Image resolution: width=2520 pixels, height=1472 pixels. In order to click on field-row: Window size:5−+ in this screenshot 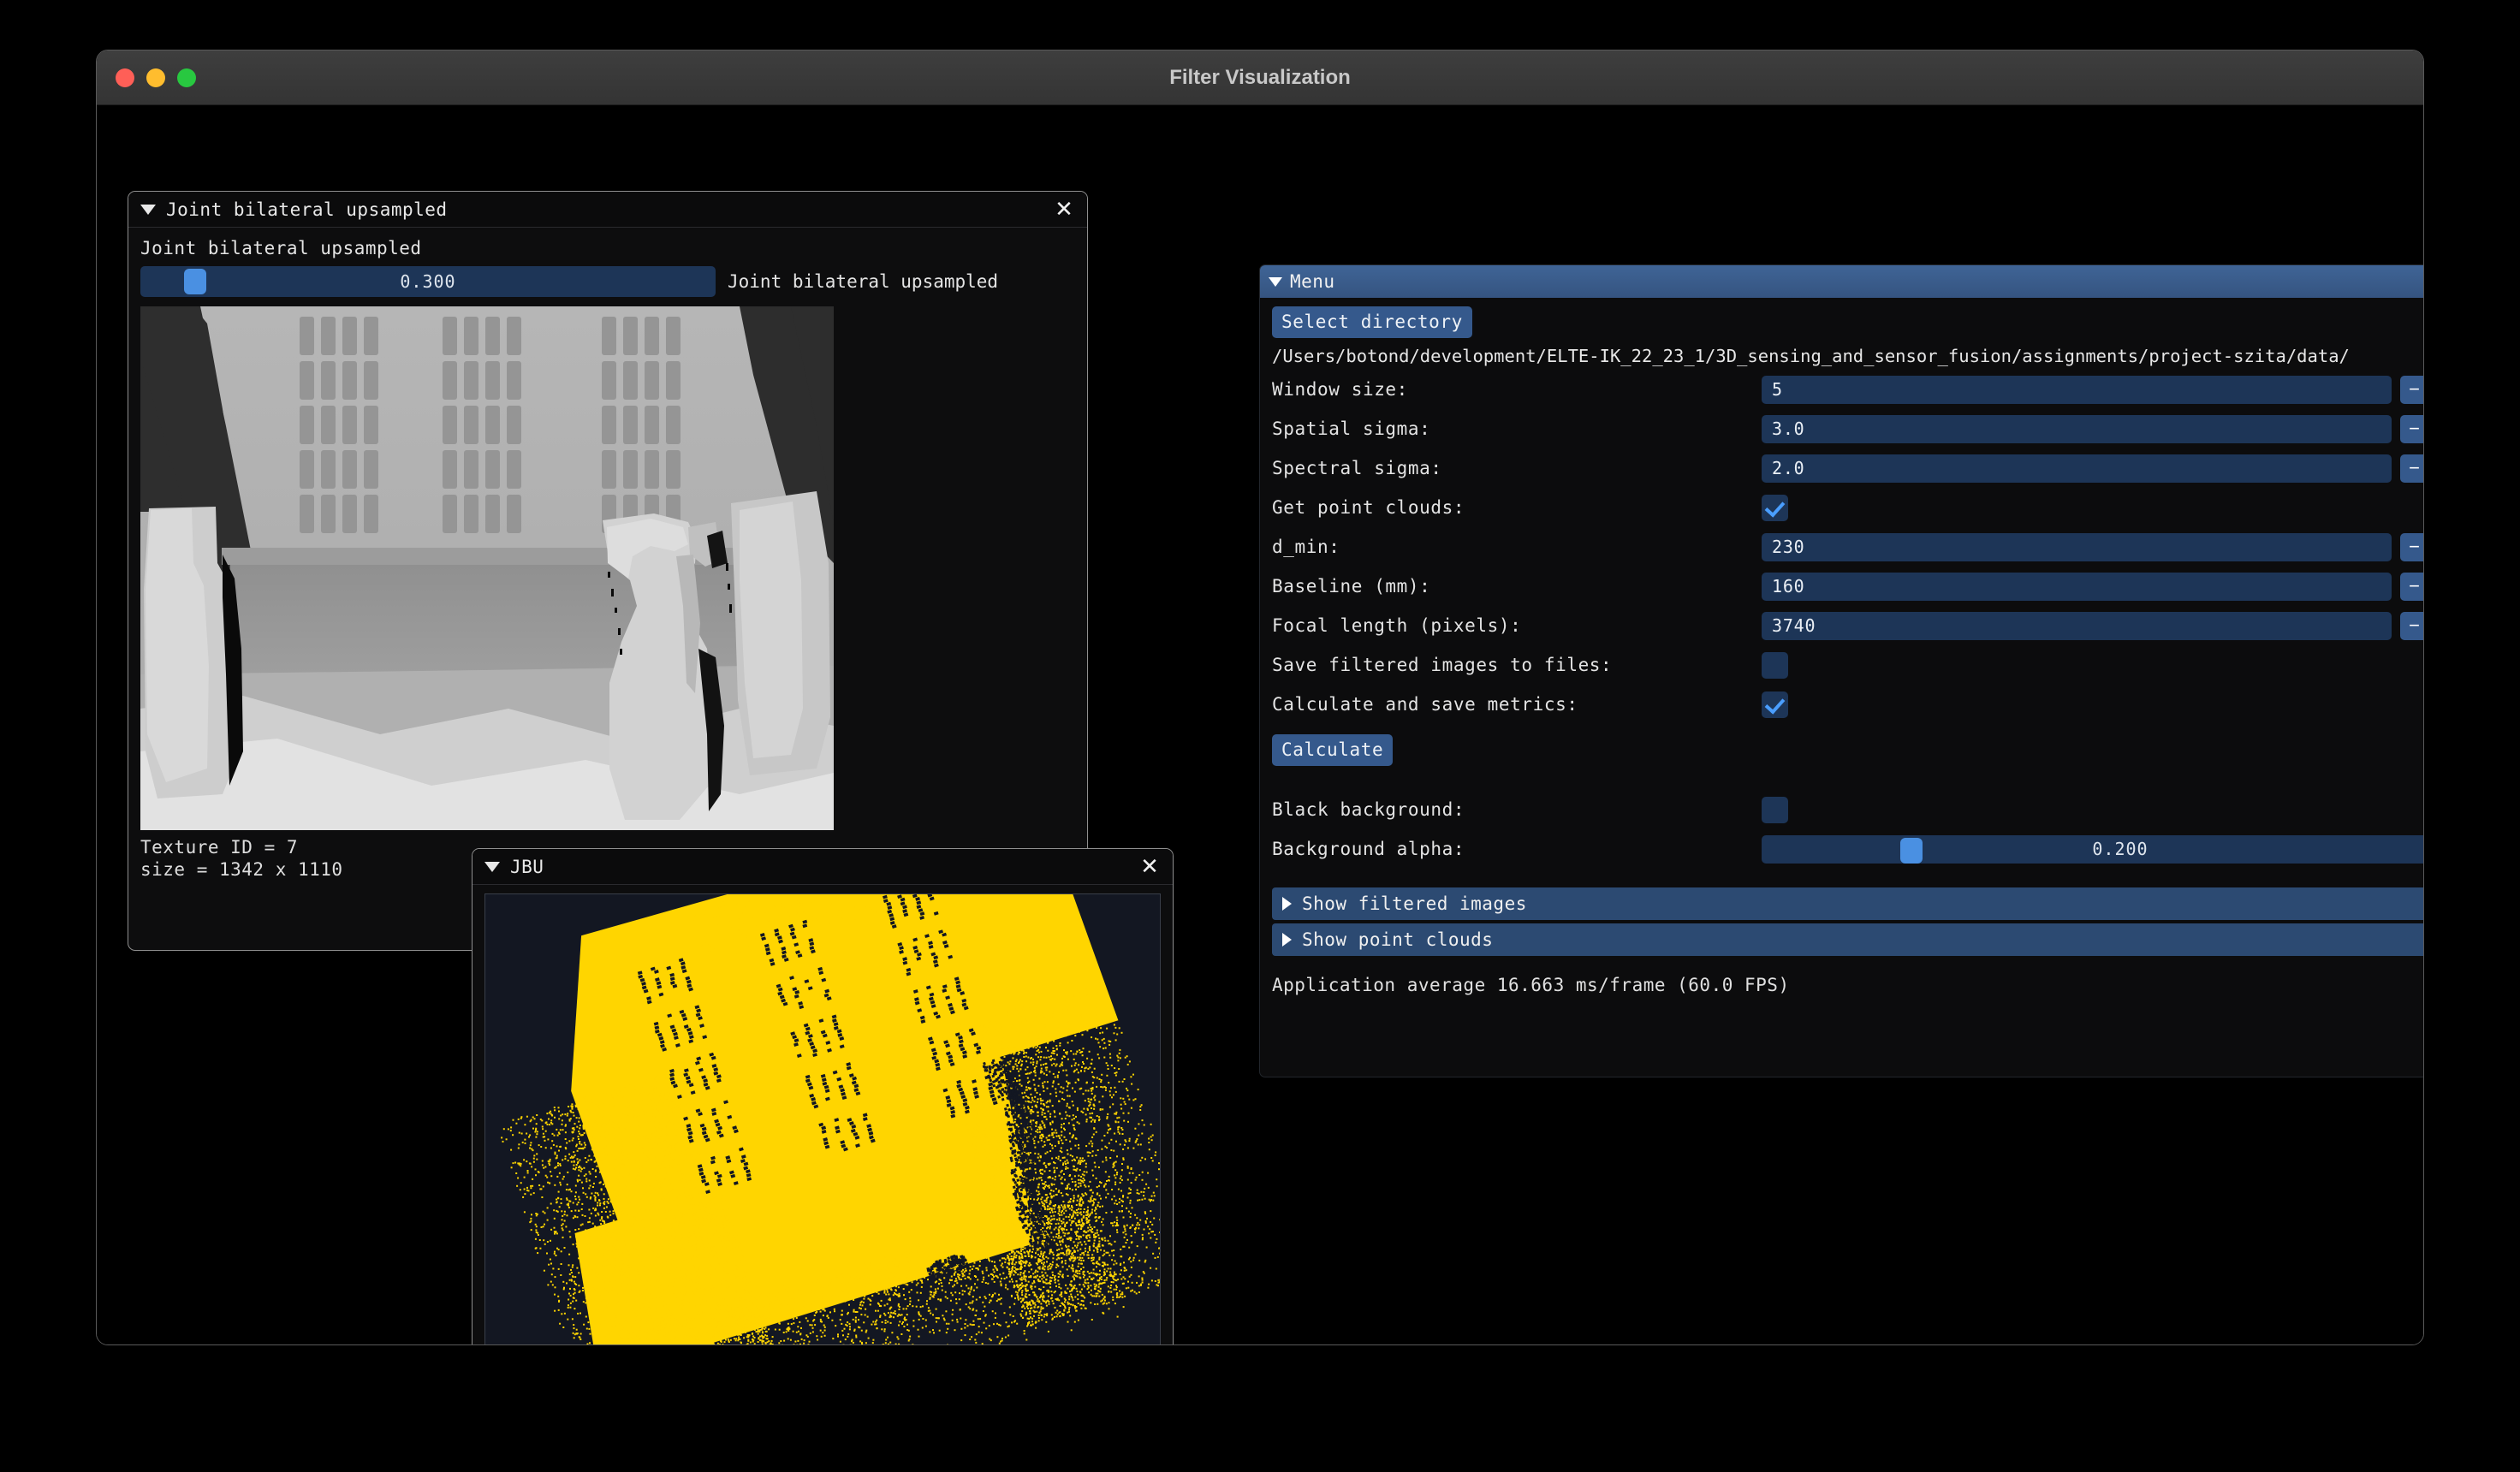, I will do `click(1847, 389)`.